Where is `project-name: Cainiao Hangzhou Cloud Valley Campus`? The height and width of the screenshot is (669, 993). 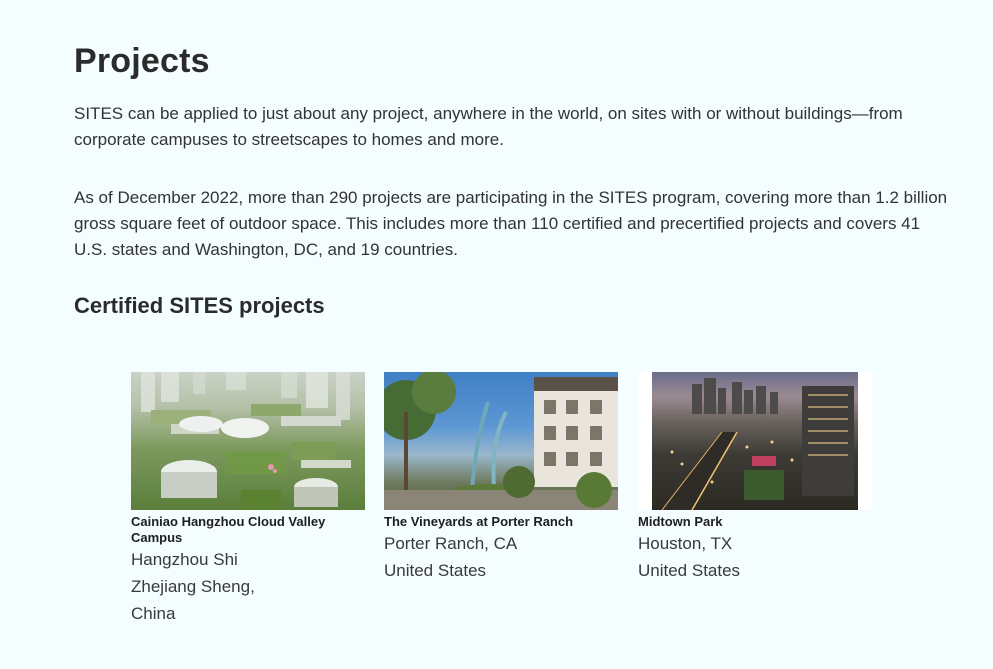
project-name: Cainiao Hangzhou Cloud Valley Campus is located at coordinates (248, 530).